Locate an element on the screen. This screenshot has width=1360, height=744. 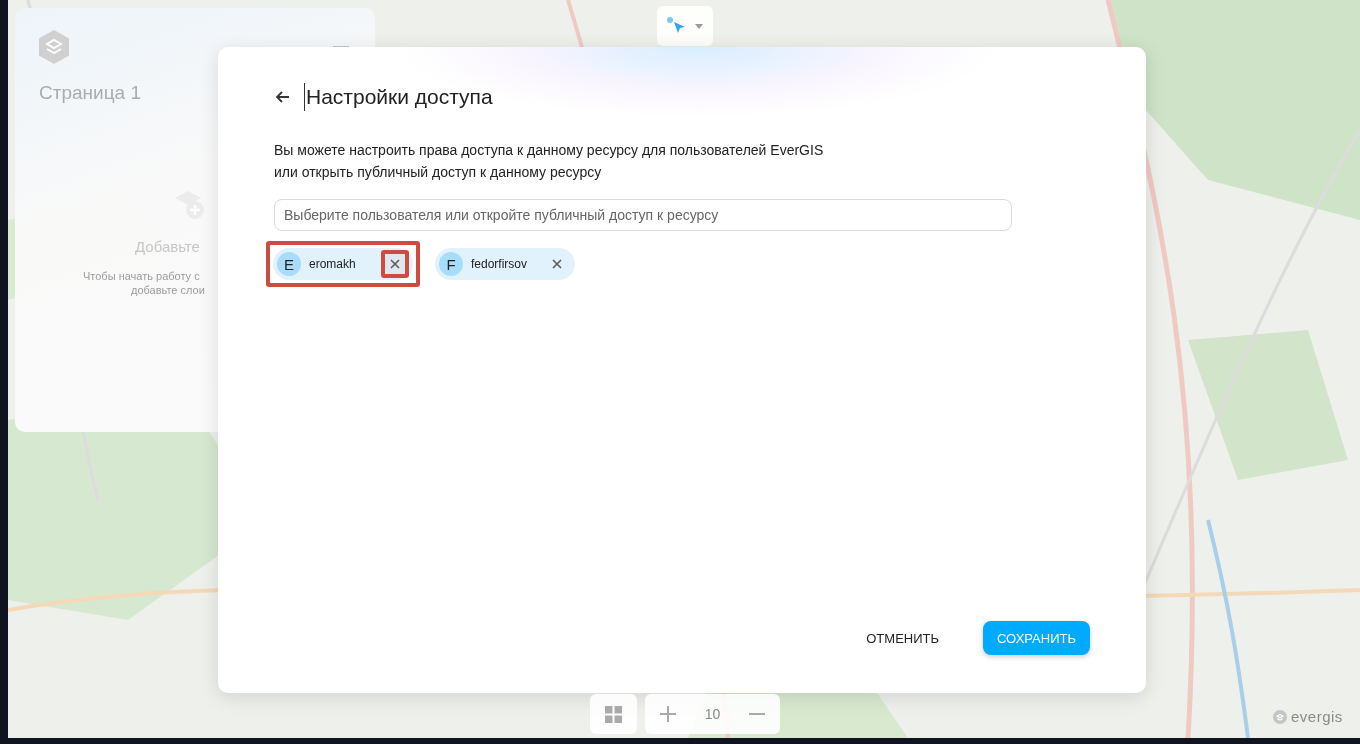
cancel-button: ОТМЕНИТЬ is located at coordinates (902, 638).